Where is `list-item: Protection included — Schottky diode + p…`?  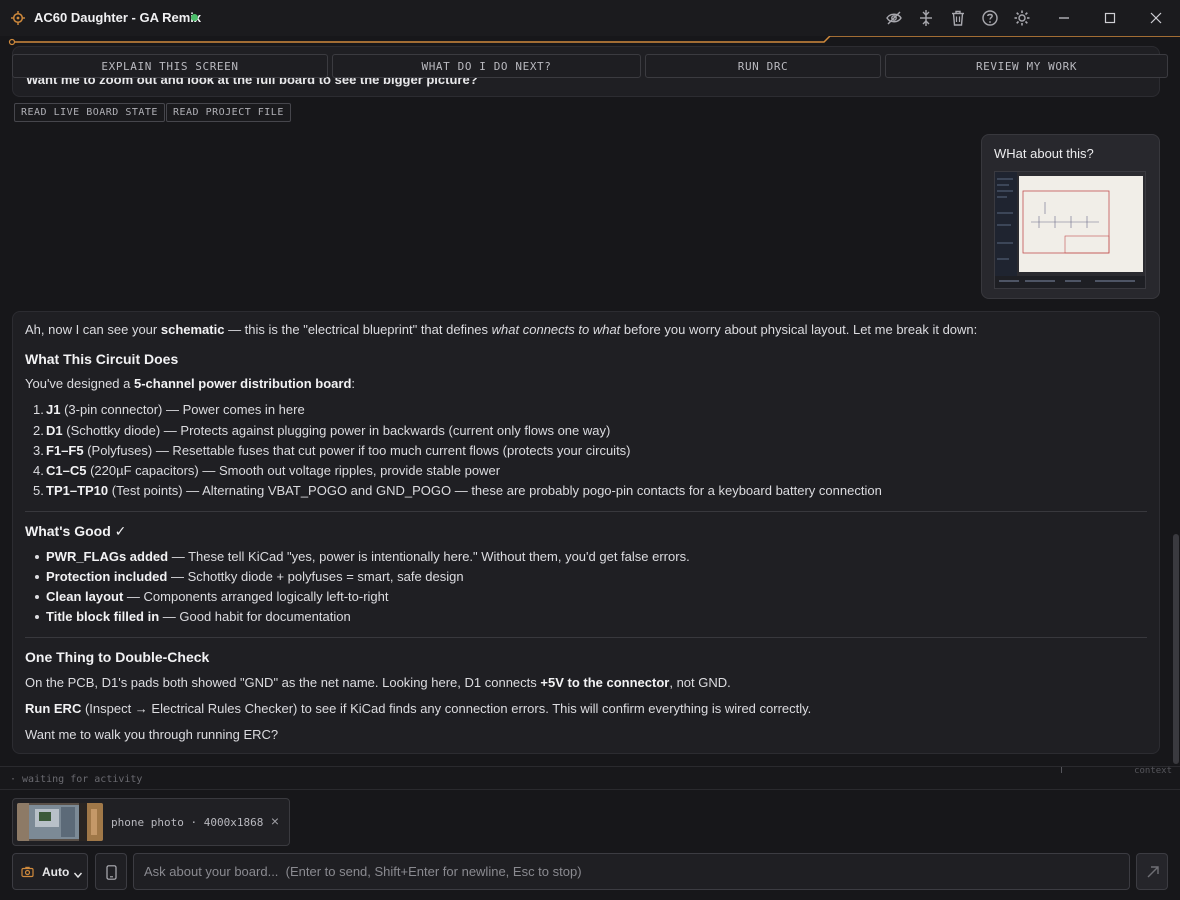
list-item: Protection included — Schottky diode + p… is located at coordinates (255, 576).